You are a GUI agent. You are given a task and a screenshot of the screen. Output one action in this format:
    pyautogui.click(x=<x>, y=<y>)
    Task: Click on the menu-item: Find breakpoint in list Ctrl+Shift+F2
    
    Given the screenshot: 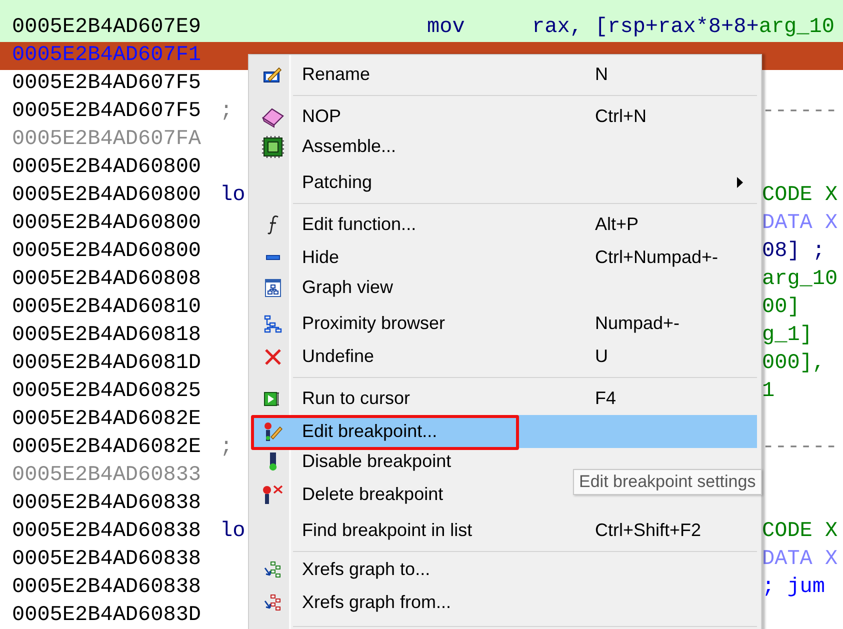 What is the action you would take?
    pyautogui.click(x=504, y=530)
    